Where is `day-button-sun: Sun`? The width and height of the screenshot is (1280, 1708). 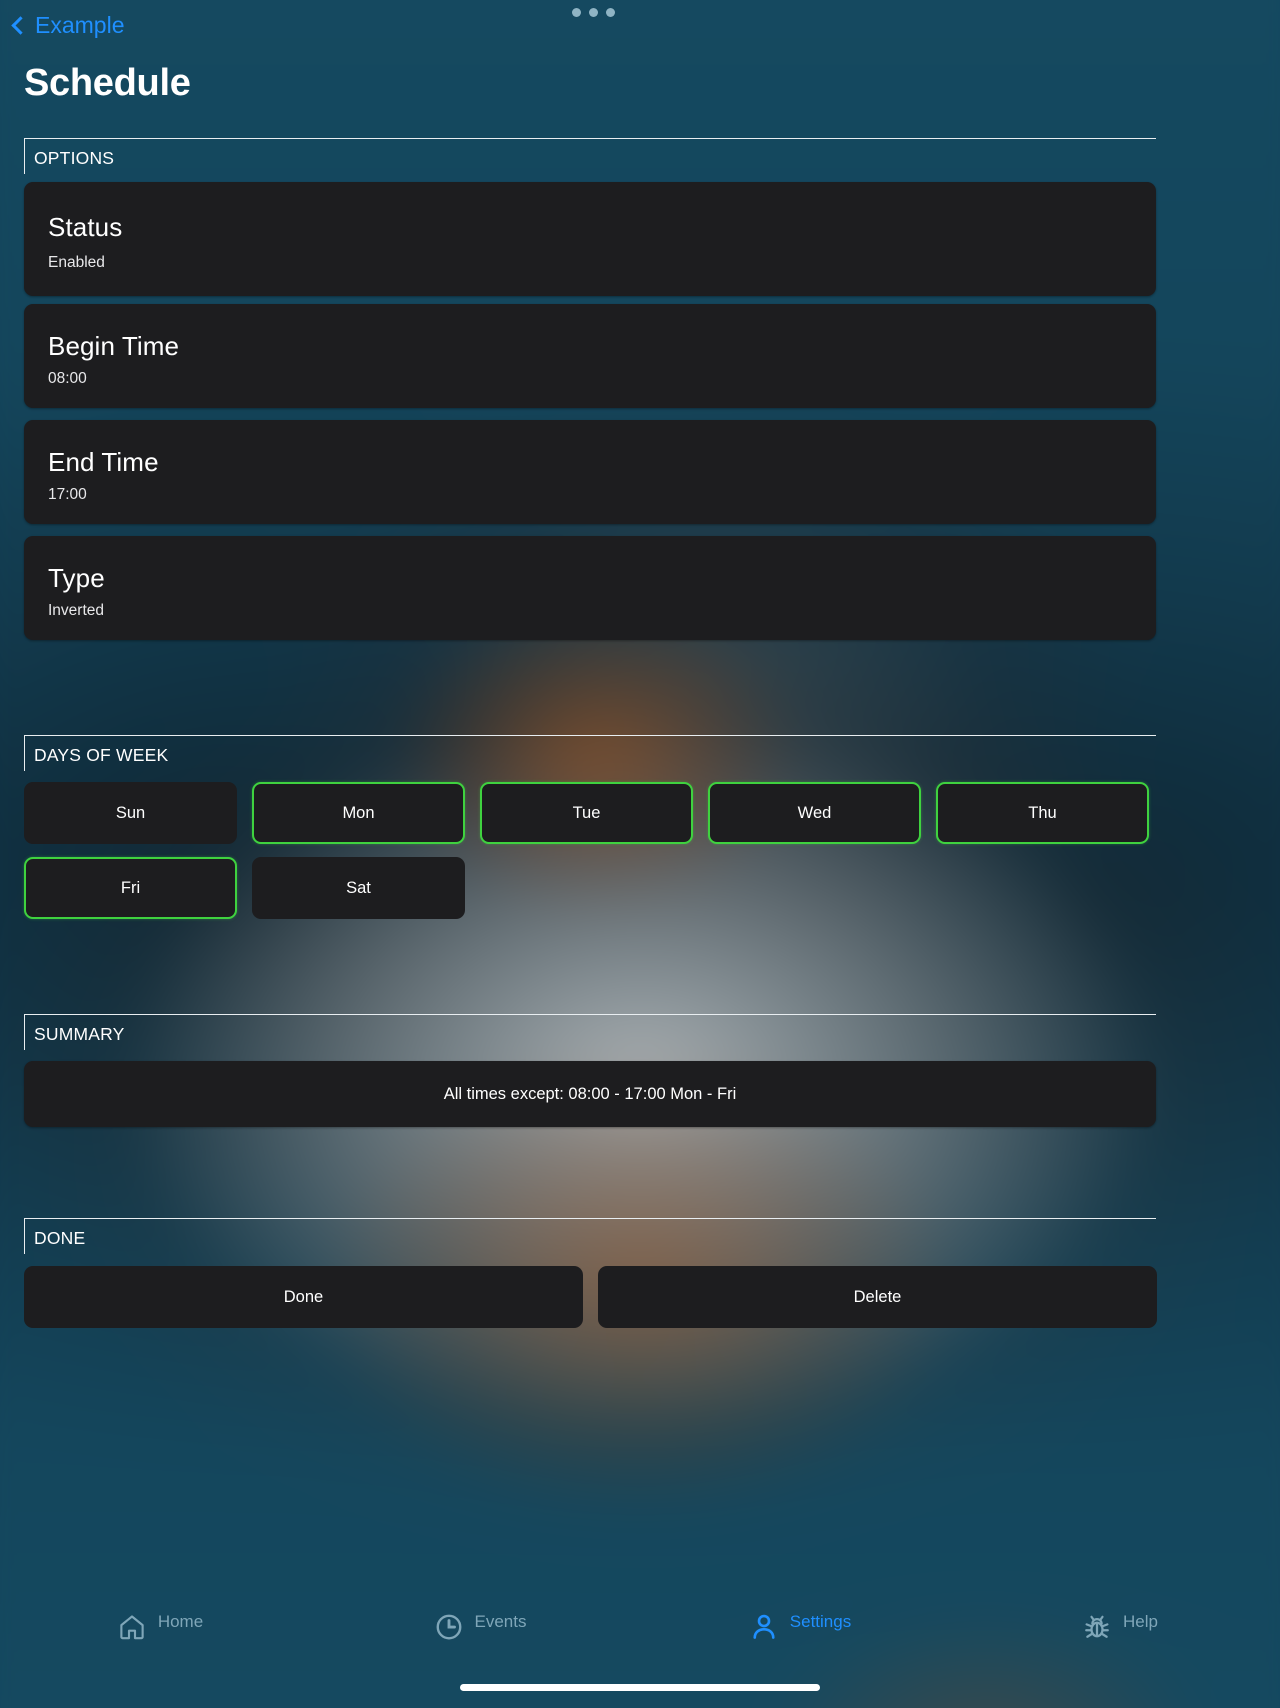 day-button-sun: Sun is located at coordinates (130, 813).